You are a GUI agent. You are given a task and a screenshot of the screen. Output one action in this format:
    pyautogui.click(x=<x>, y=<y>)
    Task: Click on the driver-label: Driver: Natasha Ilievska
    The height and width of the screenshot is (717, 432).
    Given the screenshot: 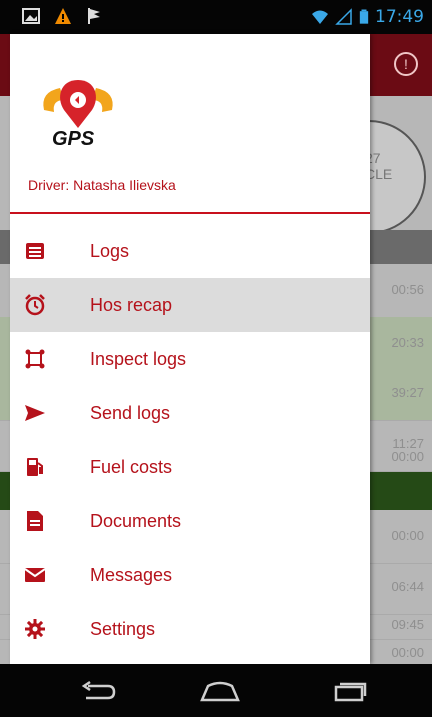 What is the action you would take?
    pyautogui.click(x=102, y=185)
    